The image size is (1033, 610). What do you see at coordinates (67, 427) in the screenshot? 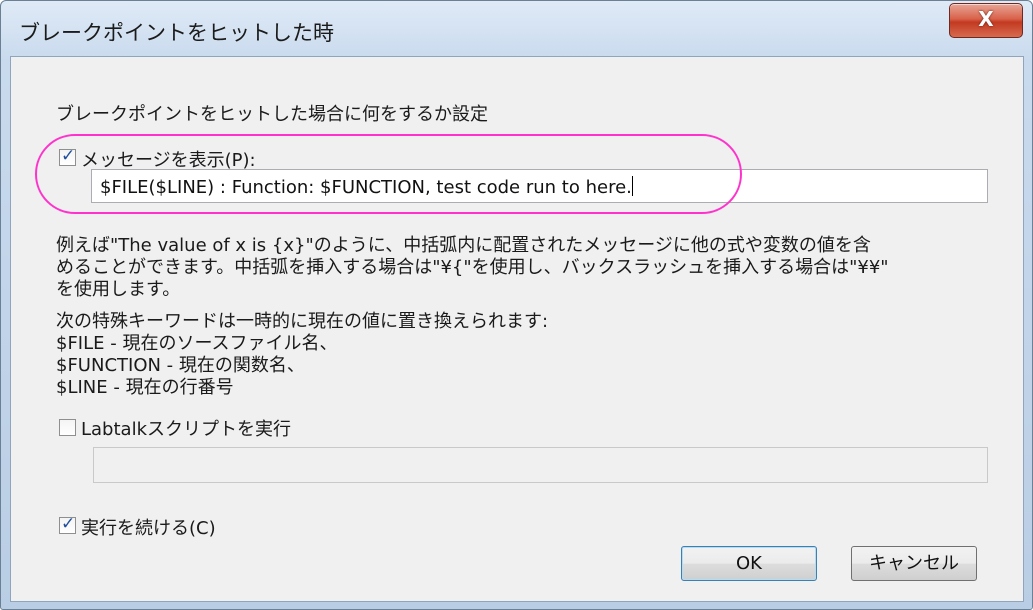
I see `run-script-checkbox` at bounding box center [67, 427].